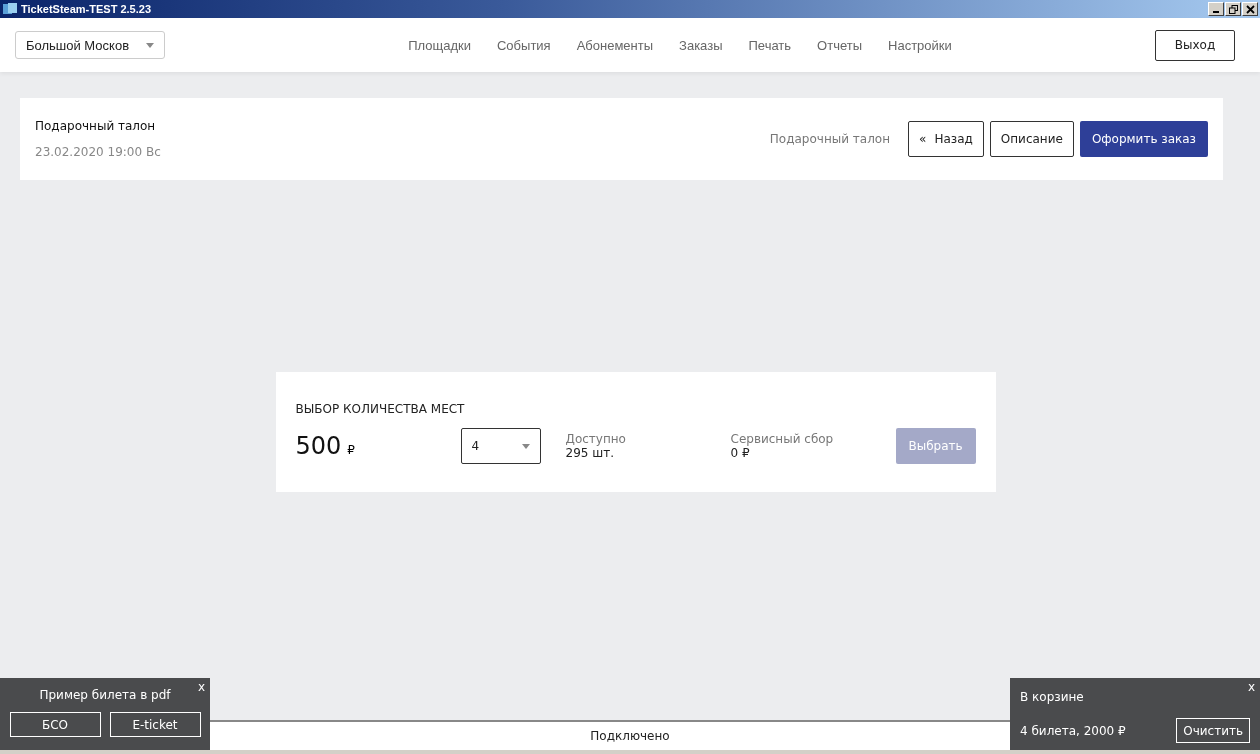 The image size is (1260, 754). What do you see at coordinates (10, 9) in the screenshot?
I see `app-icon` at bounding box center [10, 9].